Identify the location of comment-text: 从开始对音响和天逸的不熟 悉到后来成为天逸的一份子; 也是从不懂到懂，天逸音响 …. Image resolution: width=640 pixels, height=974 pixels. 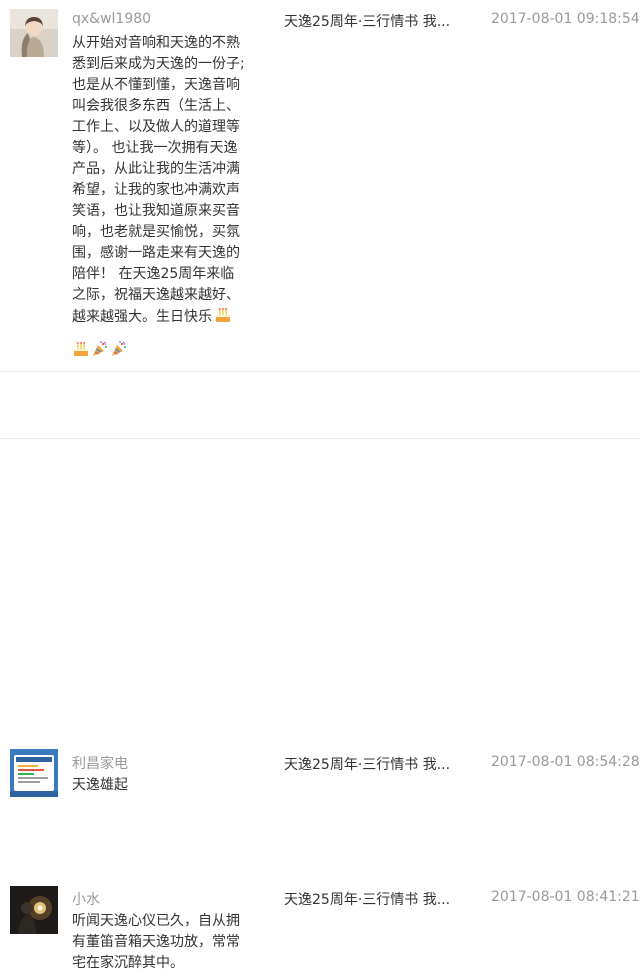
(158, 180).